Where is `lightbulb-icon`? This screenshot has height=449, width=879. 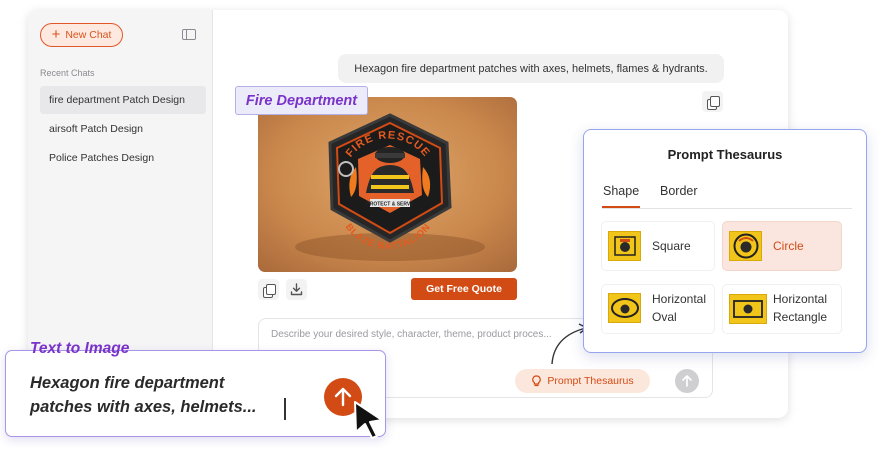 lightbulb-icon is located at coordinates (537, 381).